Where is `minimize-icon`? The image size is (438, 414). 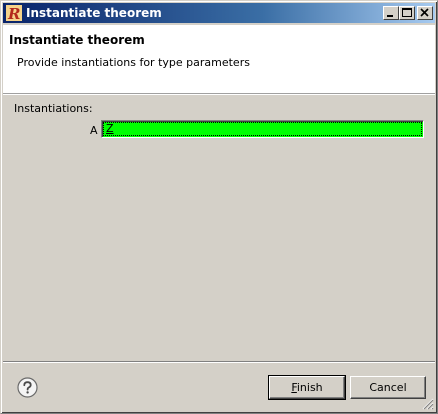 minimize-icon is located at coordinates (390, 16).